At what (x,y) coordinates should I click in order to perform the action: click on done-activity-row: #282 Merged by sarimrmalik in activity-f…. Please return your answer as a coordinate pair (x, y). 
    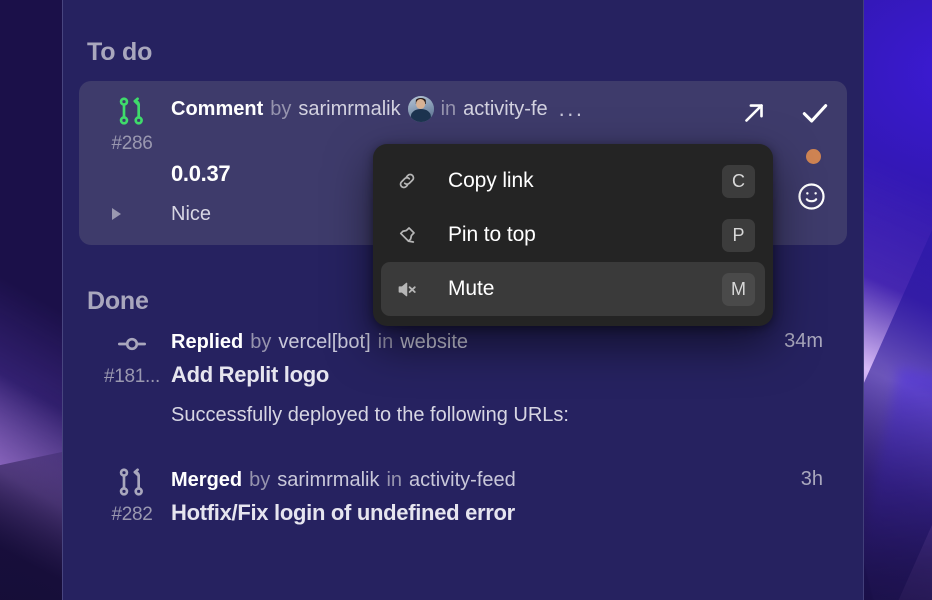
    Looking at the image, I should click on (463, 491).